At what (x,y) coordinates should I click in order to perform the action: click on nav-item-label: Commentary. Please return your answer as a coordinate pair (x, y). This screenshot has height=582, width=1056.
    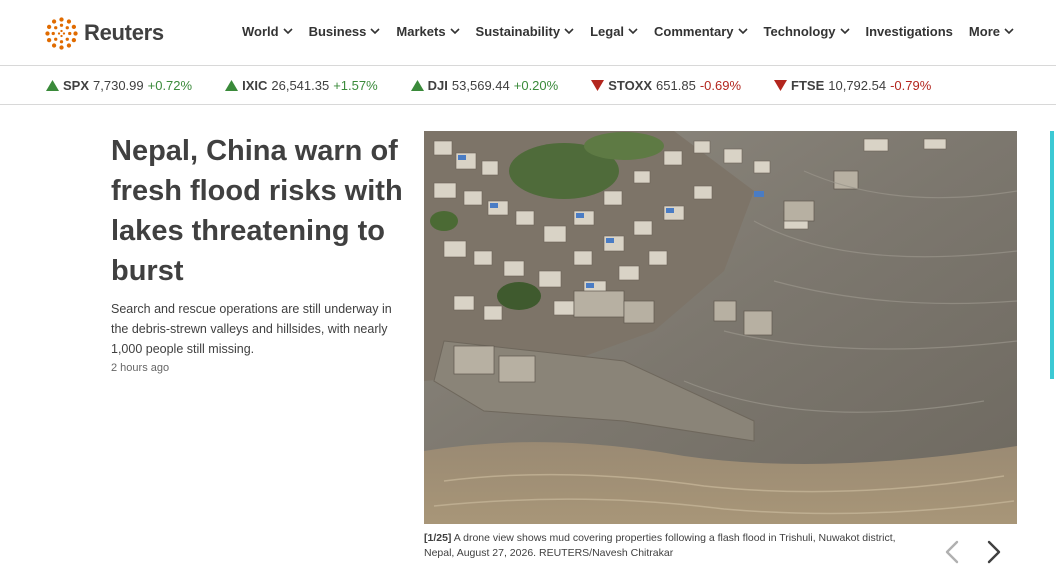
    Looking at the image, I should click on (694, 31).